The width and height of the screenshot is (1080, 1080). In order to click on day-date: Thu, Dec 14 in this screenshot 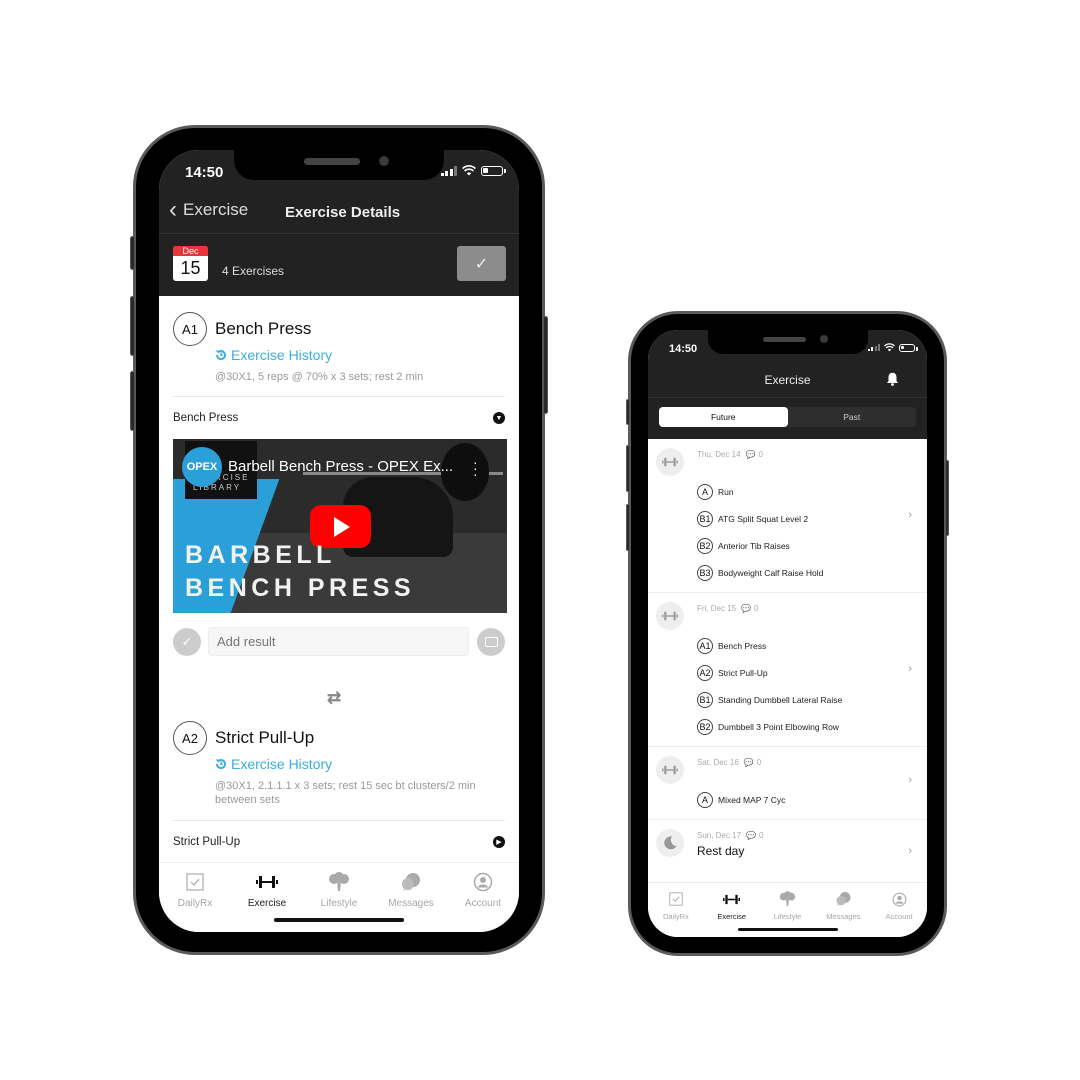, I will do `click(719, 454)`.